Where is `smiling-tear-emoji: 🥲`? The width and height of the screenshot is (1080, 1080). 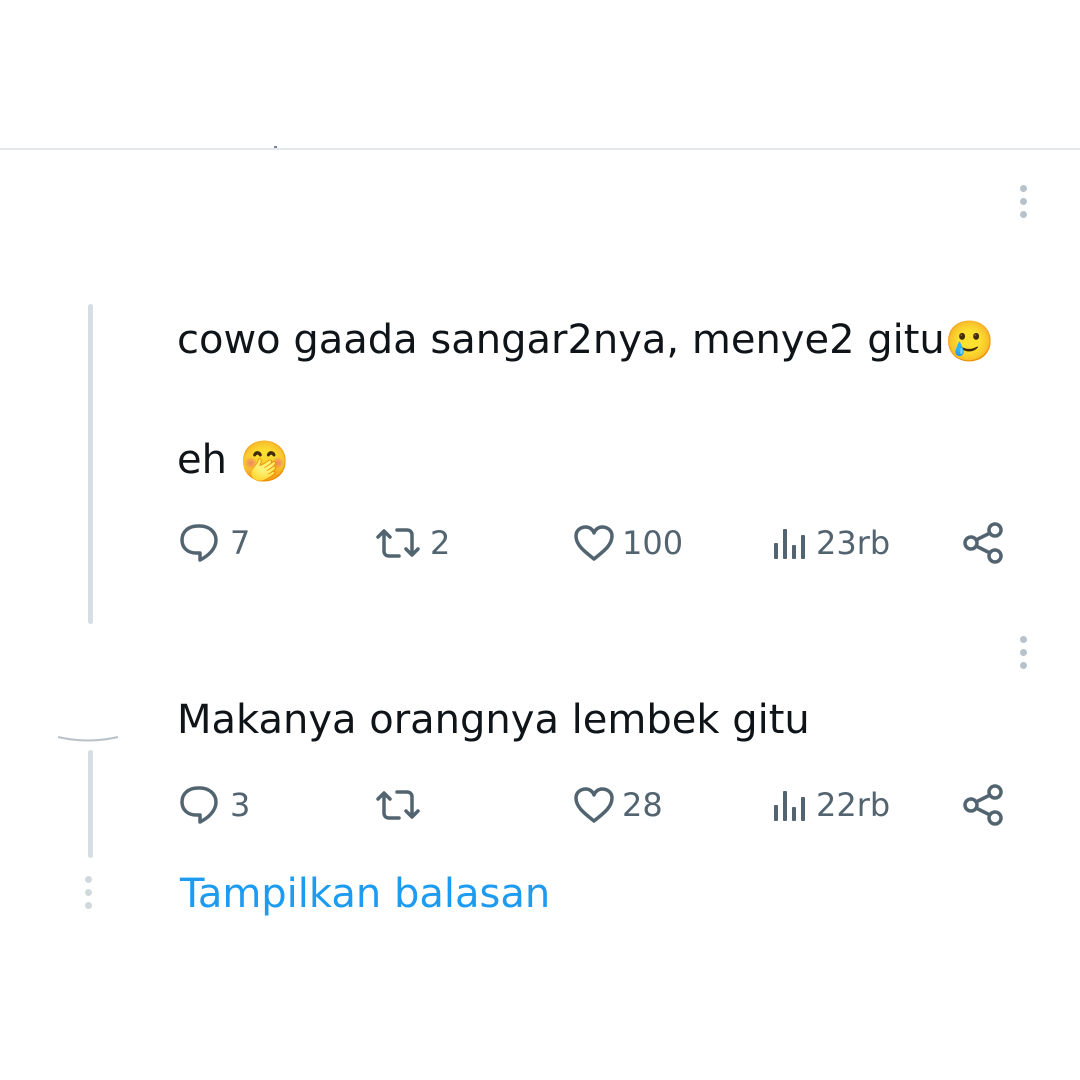
smiling-tear-emoji: 🥲 is located at coordinates (969, 342).